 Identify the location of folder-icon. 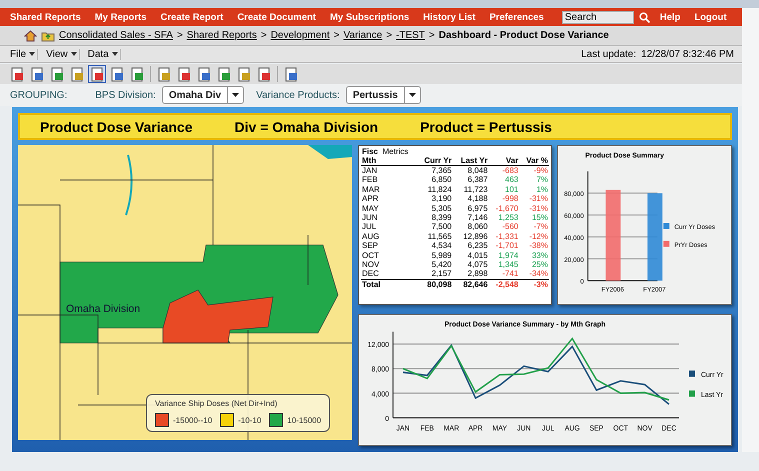
(48, 36).